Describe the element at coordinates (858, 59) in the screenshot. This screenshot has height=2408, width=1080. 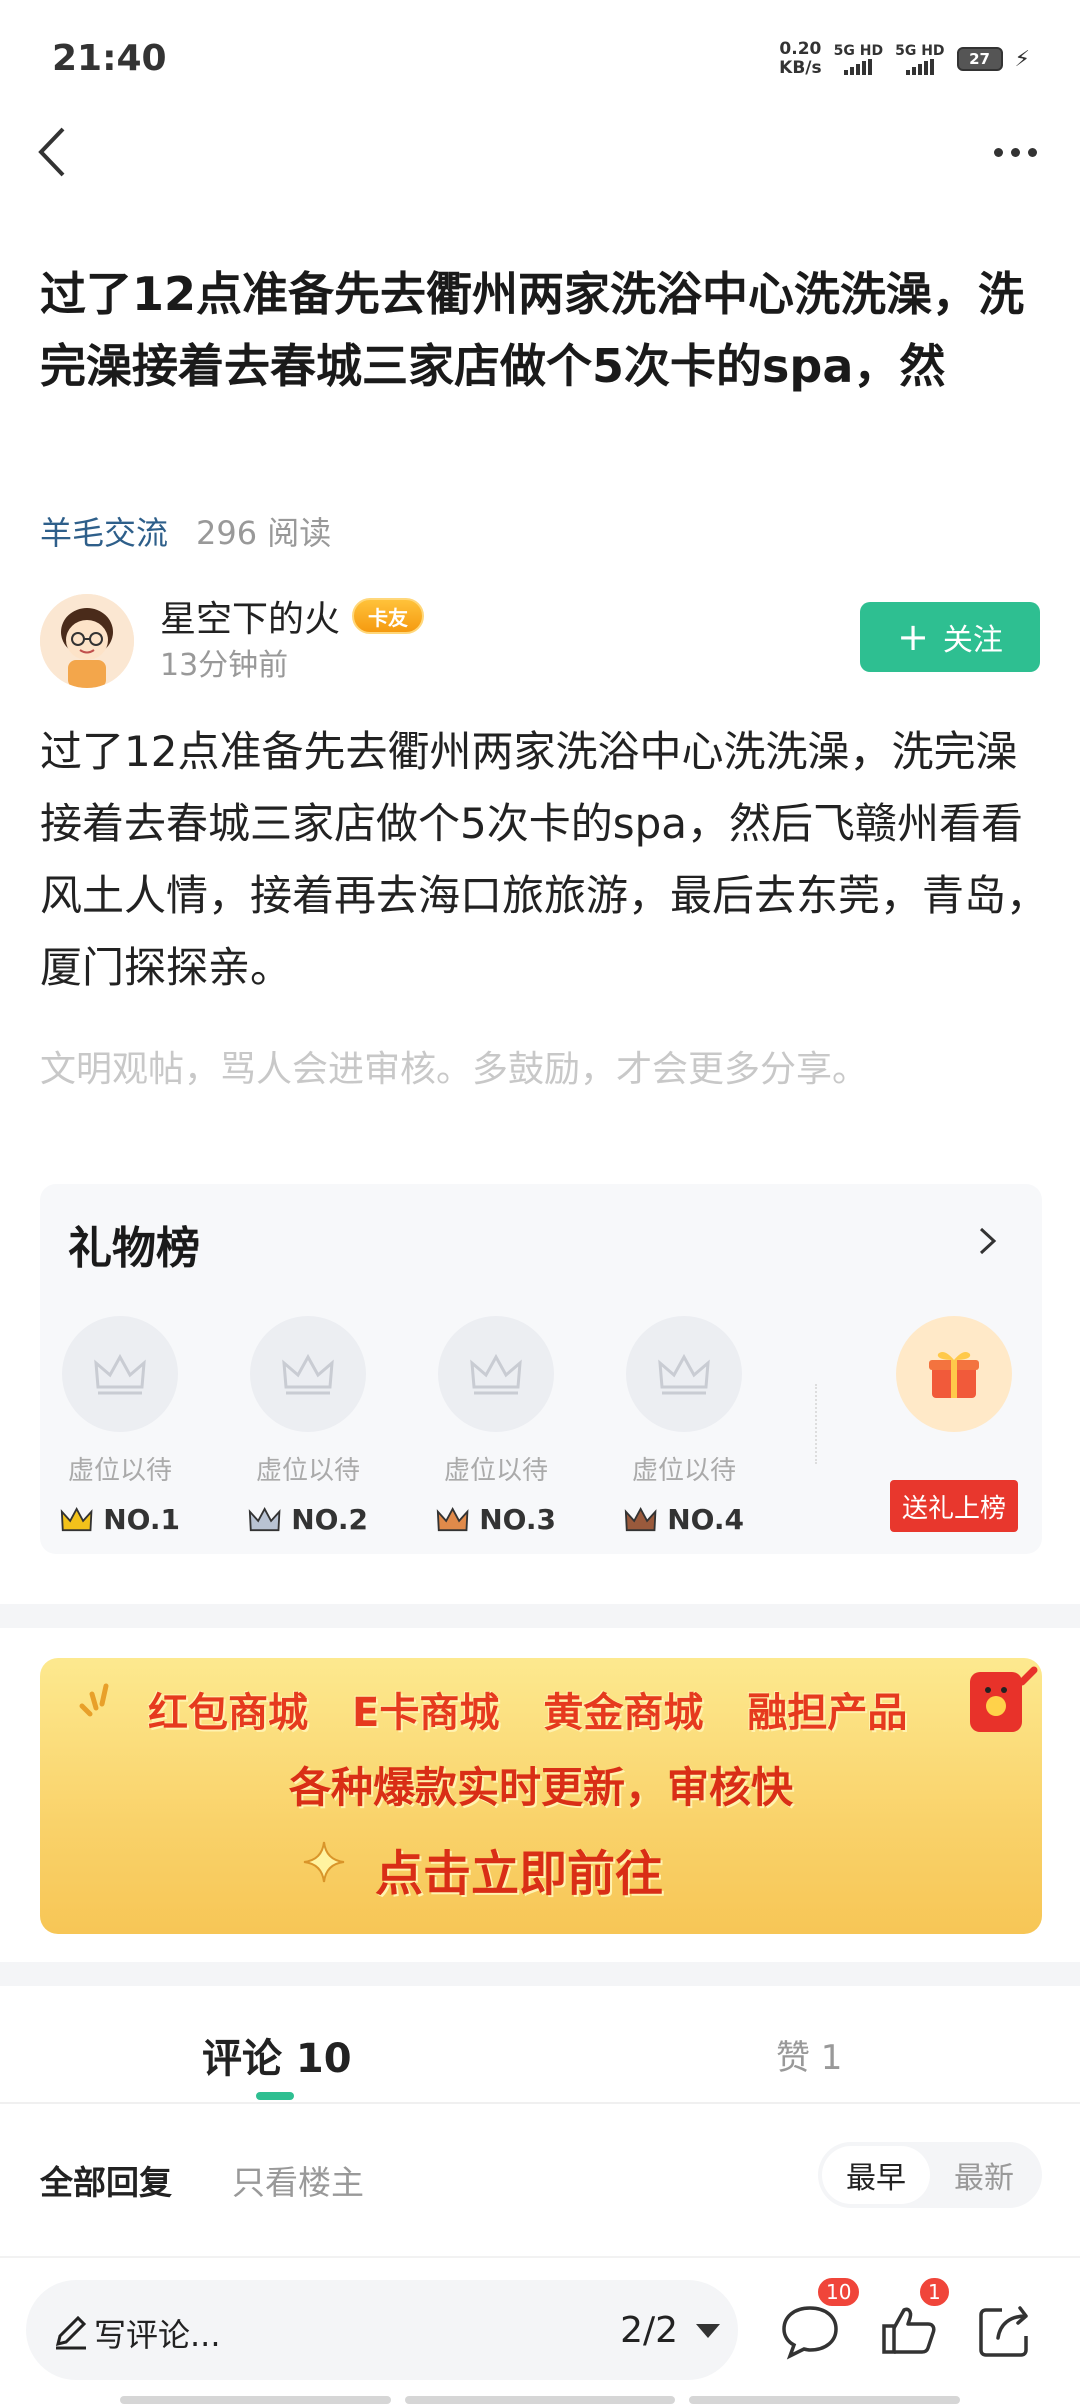
I see `sim1-signal-icon: 5G HD` at that location.